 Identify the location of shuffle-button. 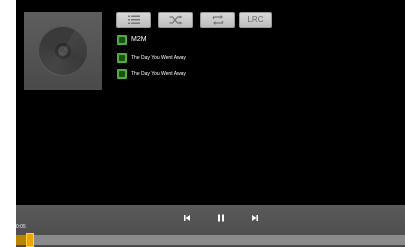
(175, 20).